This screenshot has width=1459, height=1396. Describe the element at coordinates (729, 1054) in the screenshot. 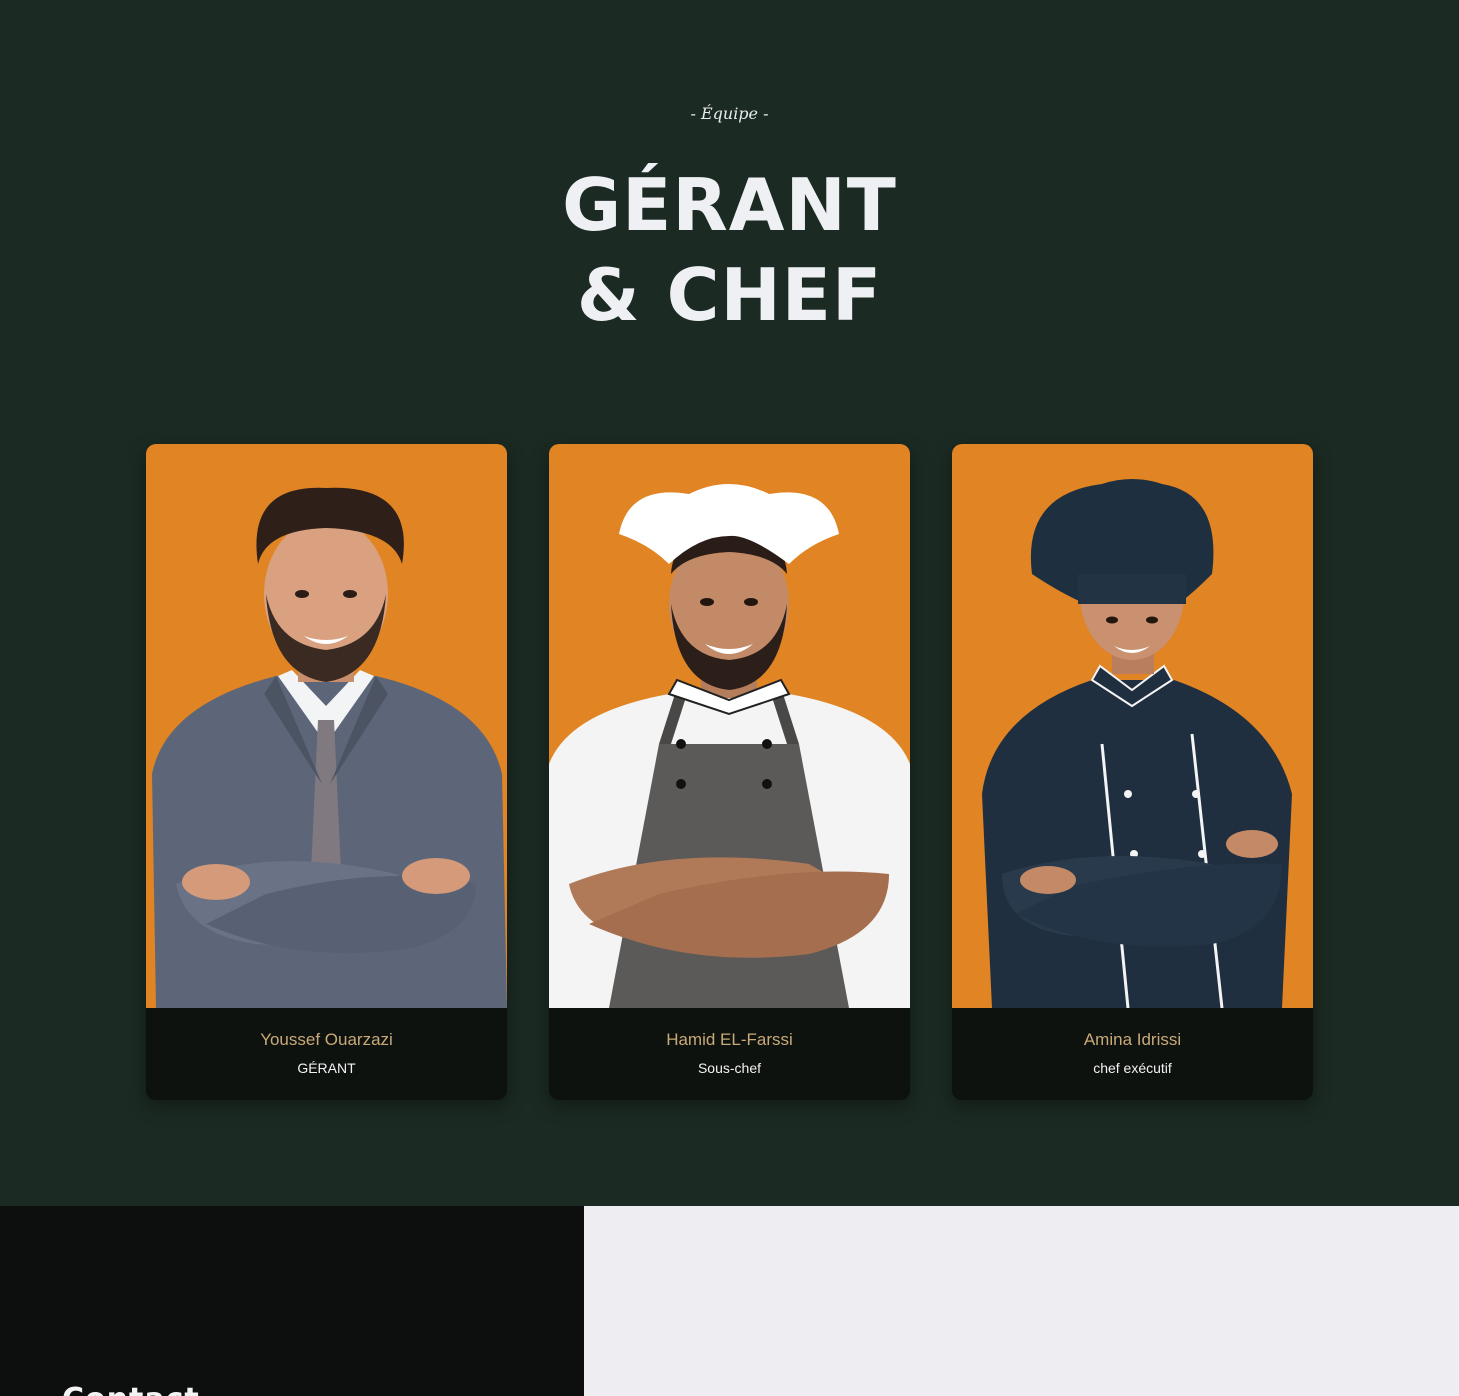

I see `team-info-sous-chef: Hamid EL-Farssi Sous-chef` at that location.